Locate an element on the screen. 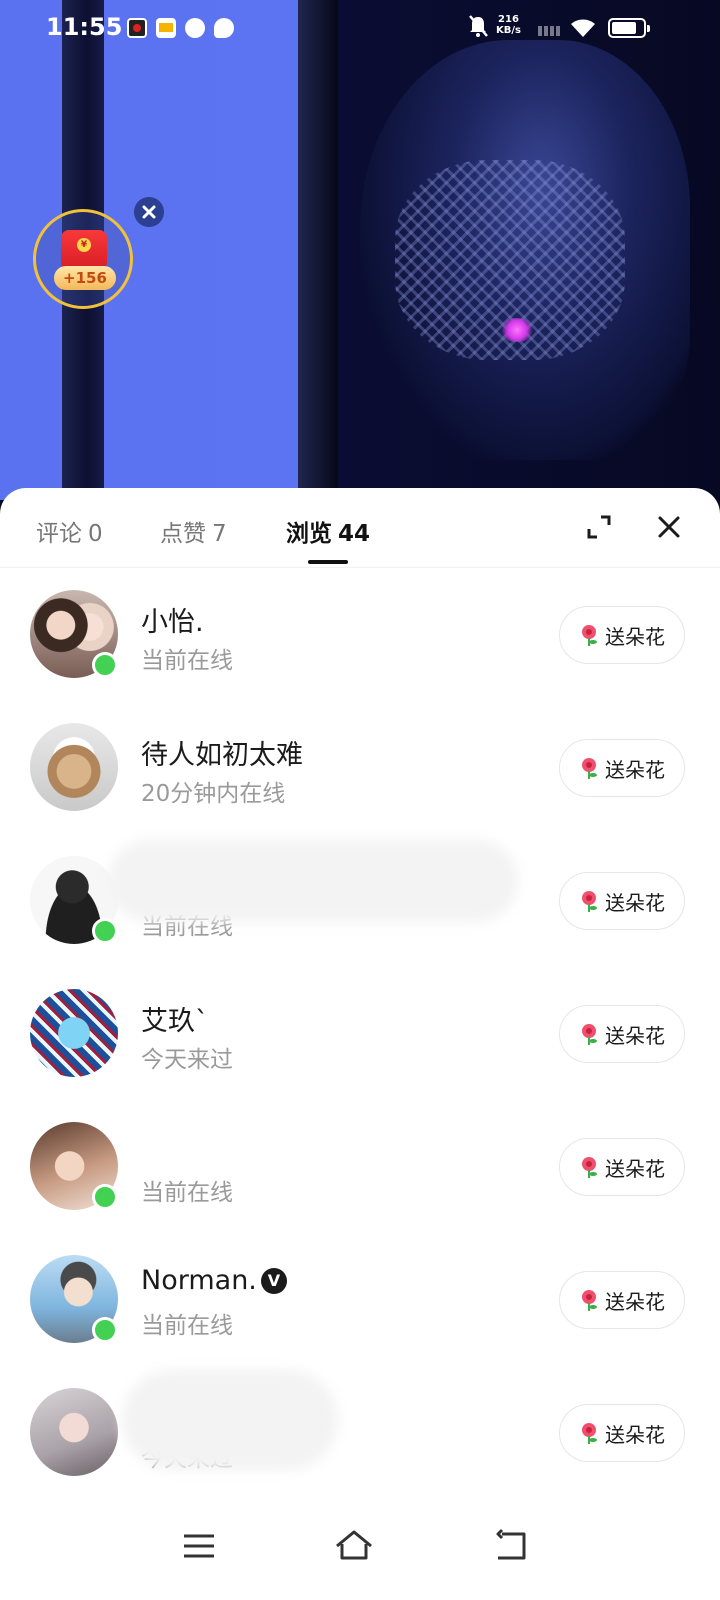 The height and width of the screenshot is (1600, 720). expand-icon is located at coordinates (599, 527).